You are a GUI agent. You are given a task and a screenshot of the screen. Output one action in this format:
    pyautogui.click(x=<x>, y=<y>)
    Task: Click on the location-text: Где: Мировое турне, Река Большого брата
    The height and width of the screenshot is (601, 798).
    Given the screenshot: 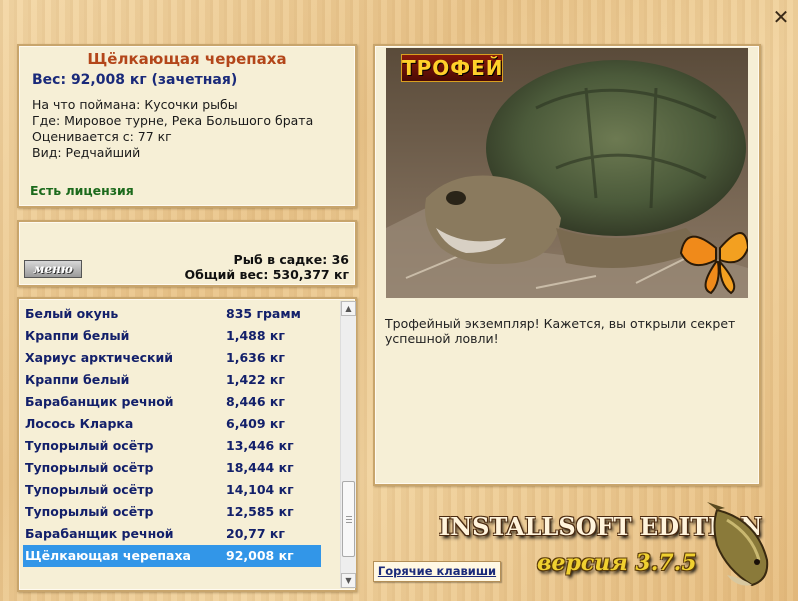 What is the action you would take?
    pyautogui.click(x=173, y=120)
    